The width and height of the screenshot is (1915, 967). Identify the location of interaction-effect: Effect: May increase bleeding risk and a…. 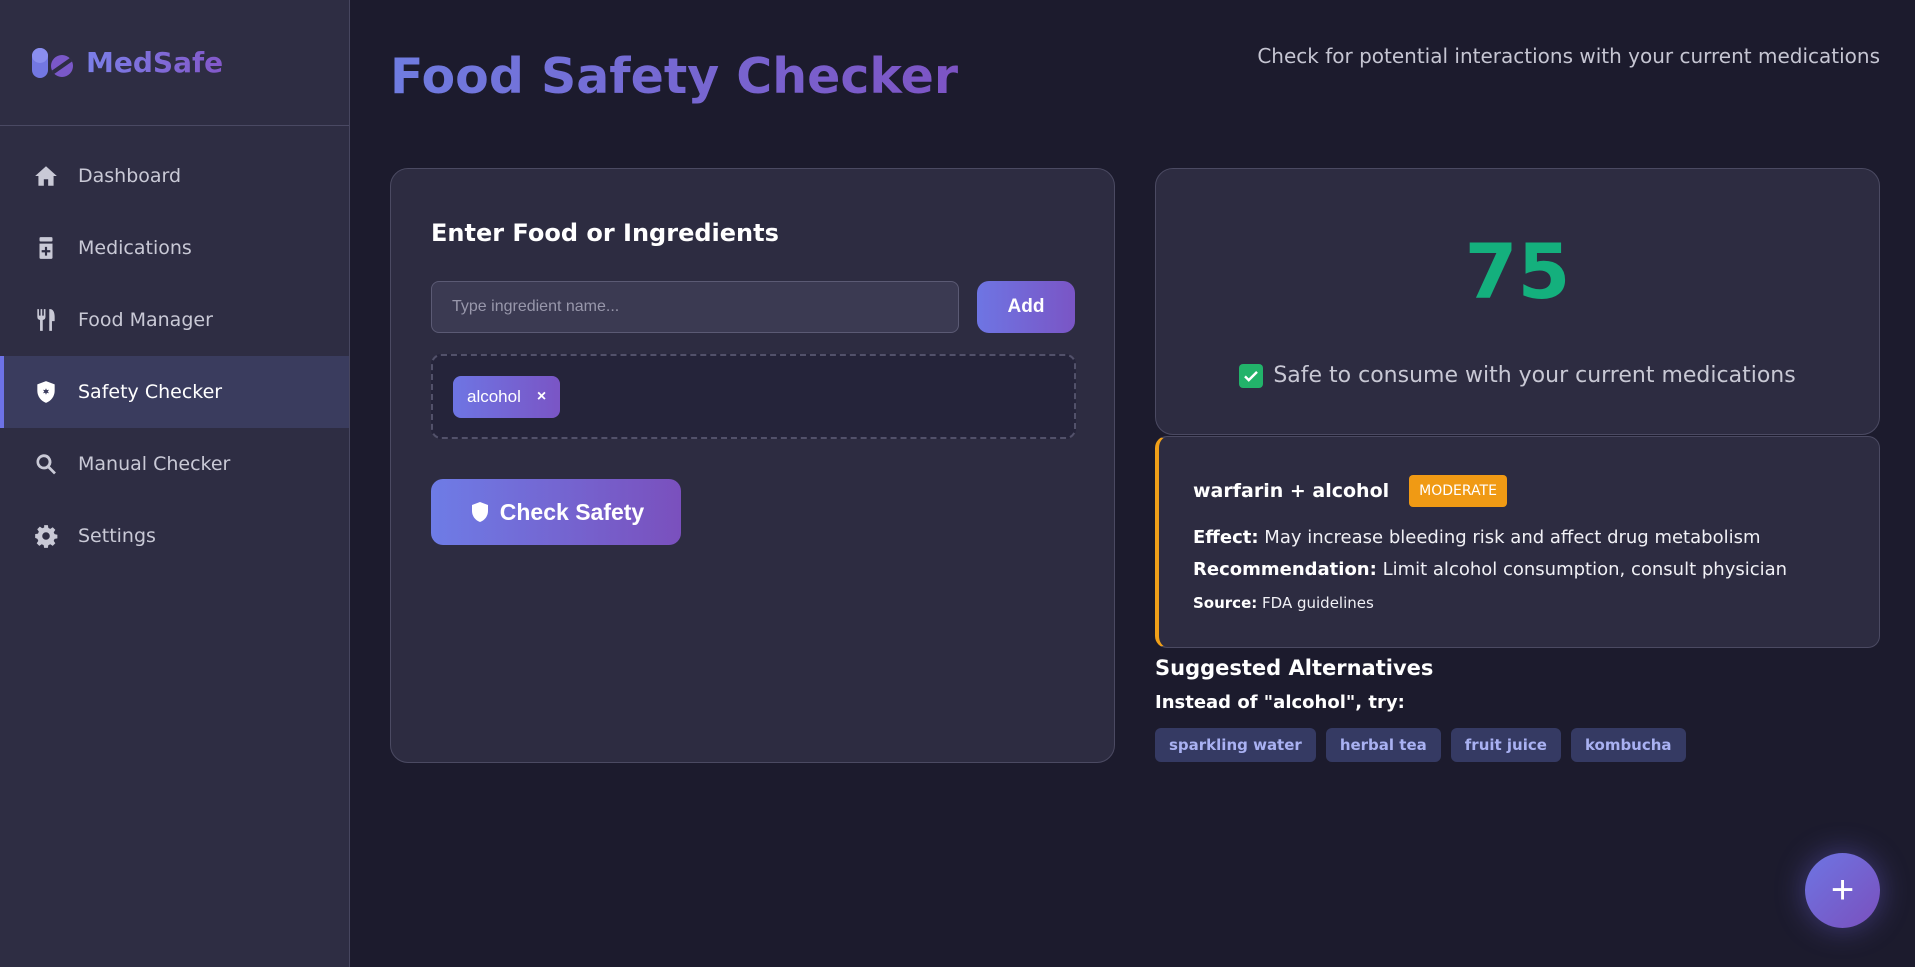
(1477, 537).